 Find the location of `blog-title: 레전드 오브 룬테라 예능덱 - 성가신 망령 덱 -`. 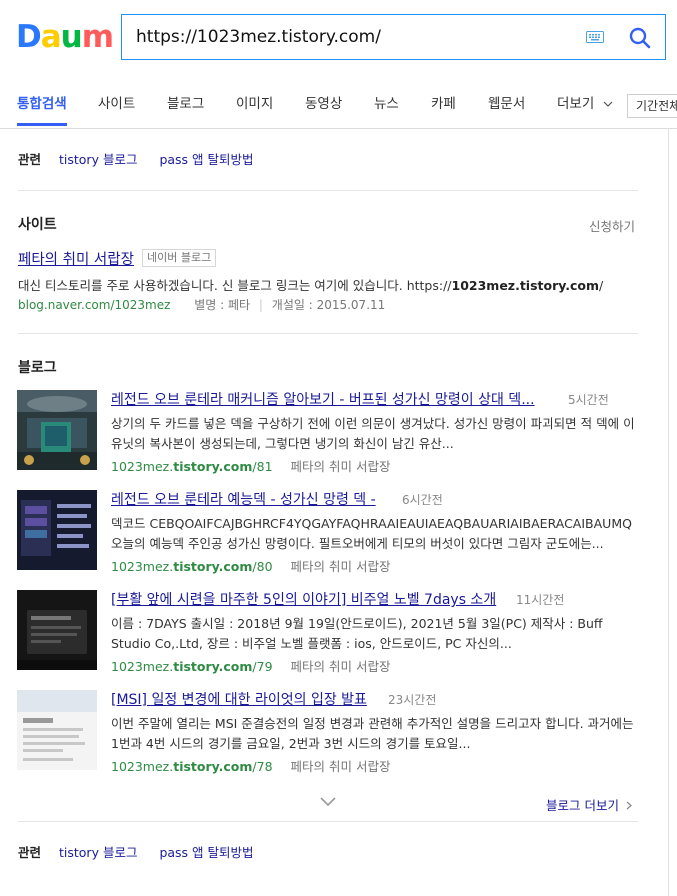

blog-title: 레전드 오브 룬테라 예능덱 - 성가신 망령 덱 - is located at coordinates (243, 499).